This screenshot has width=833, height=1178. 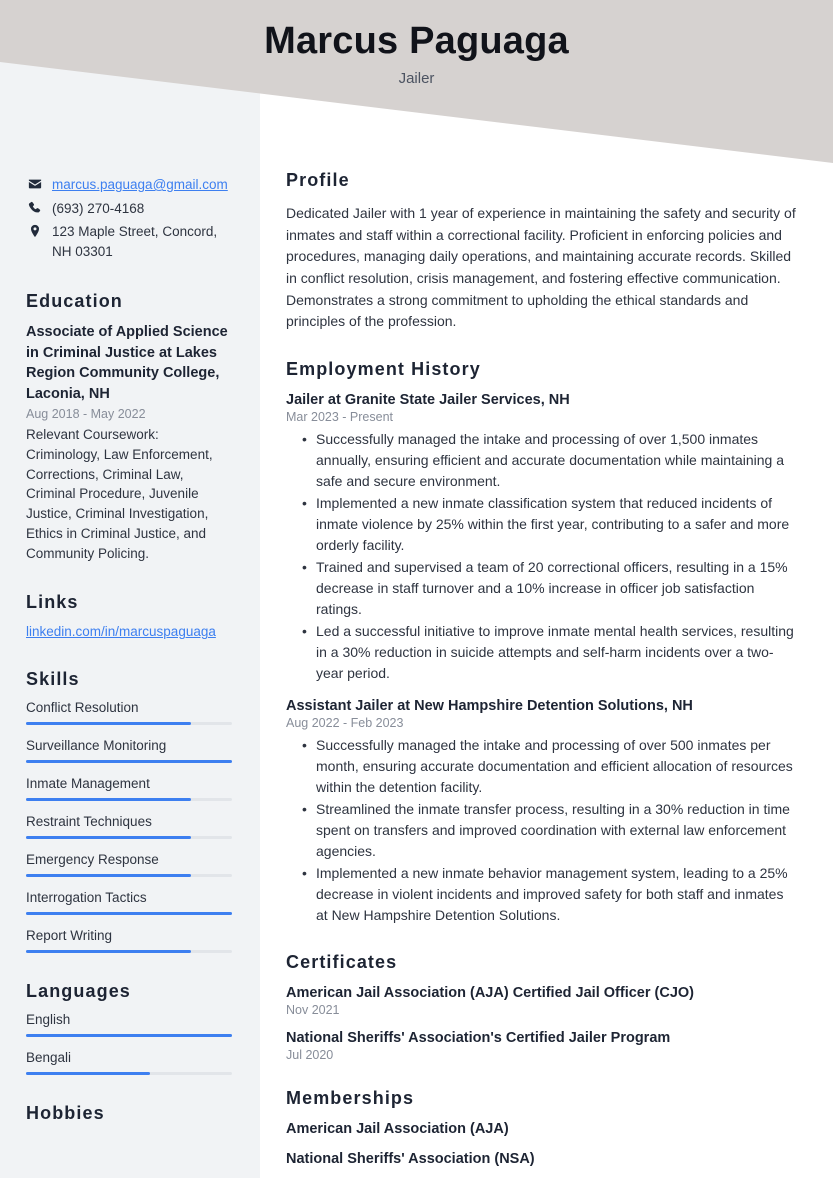 I want to click on contact-row: (693) 270-4168, so click(x=129, y=209).